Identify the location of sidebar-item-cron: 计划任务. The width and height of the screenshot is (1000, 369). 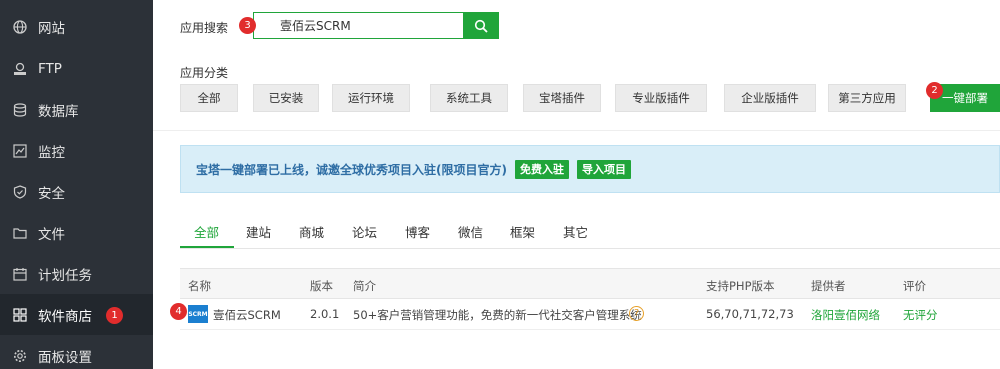
(76, 273).